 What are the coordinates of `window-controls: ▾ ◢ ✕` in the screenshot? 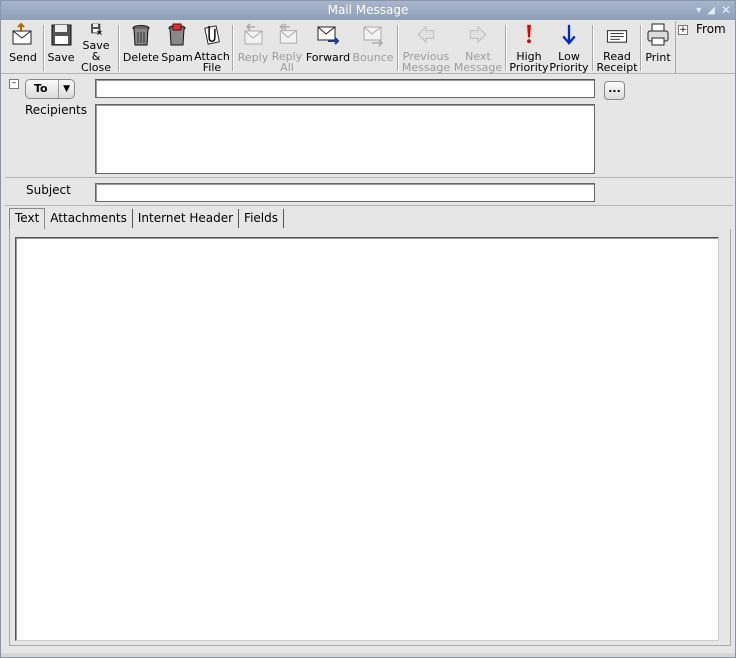 It's located at (713, 10).